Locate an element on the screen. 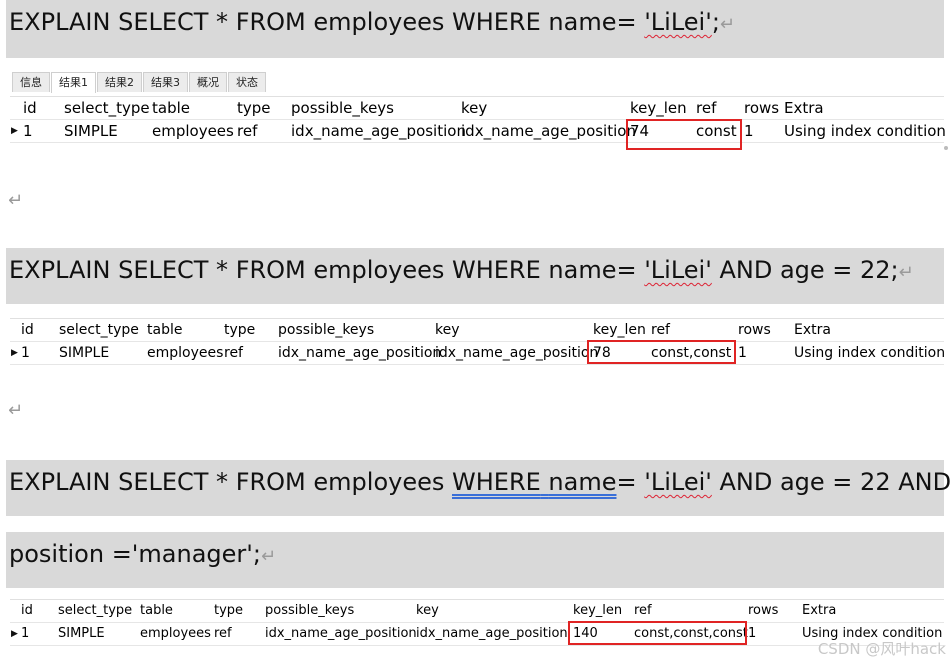 Image resolution: width=950 pixels, height=661 pixels. tab-profile: 概况 is located at coordinates (208, 82).